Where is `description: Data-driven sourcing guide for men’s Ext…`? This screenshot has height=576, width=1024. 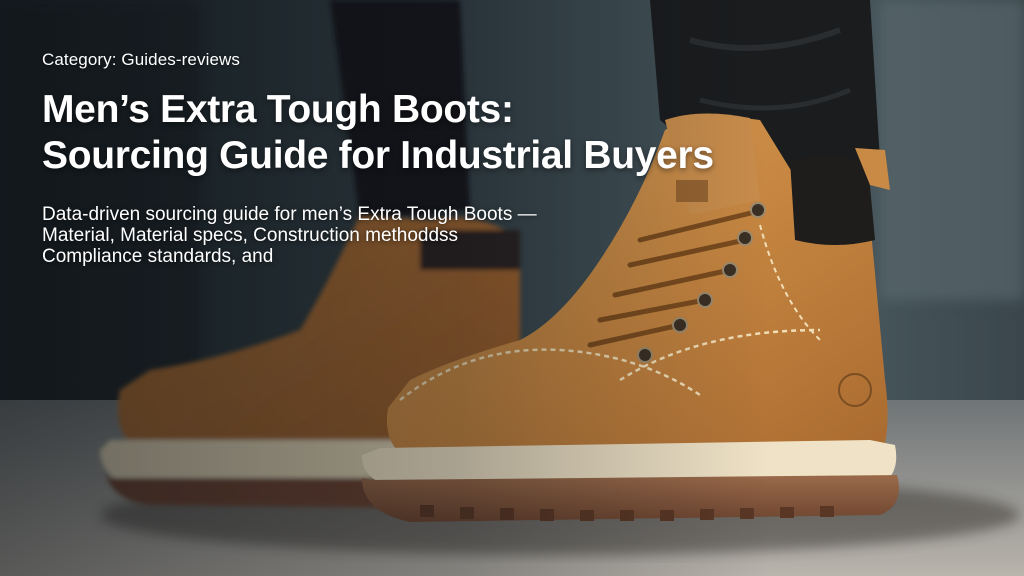
description: Data-driven sourcing guide for men’s Ext… is located at coordinates (322, 235).